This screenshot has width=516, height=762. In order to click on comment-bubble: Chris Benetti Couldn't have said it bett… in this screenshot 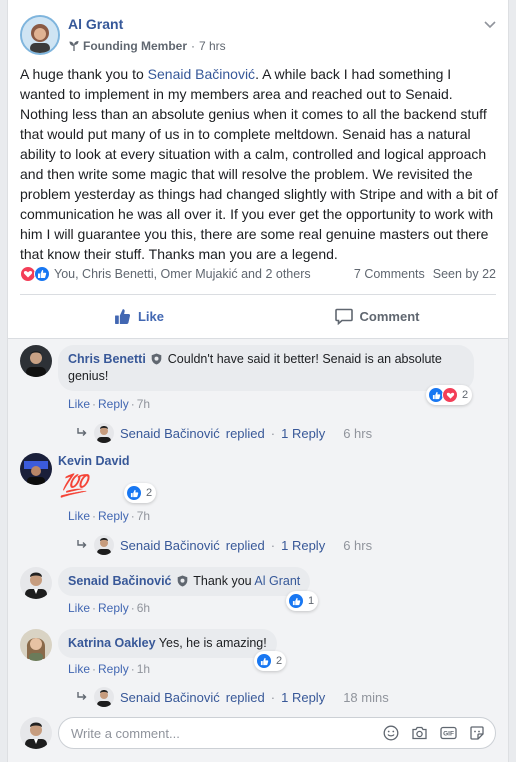, I will do `click(266, 368)`.